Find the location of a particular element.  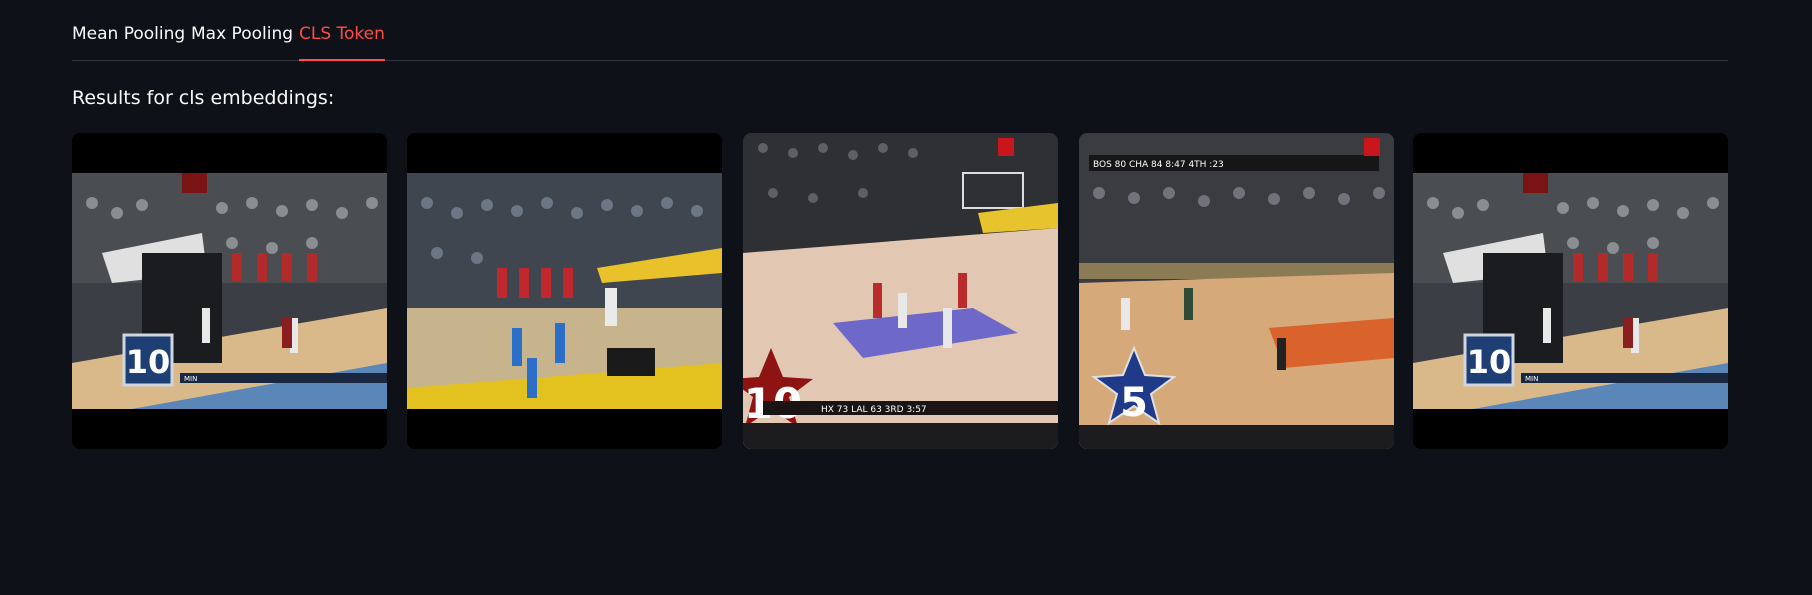

tab-bar: Mean Pooling Max Pooling CLS Token is located at coordinates (900, 30).